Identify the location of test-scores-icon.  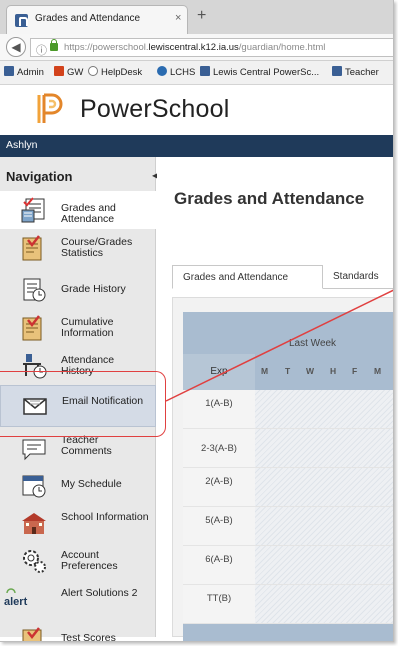
(32, 634).